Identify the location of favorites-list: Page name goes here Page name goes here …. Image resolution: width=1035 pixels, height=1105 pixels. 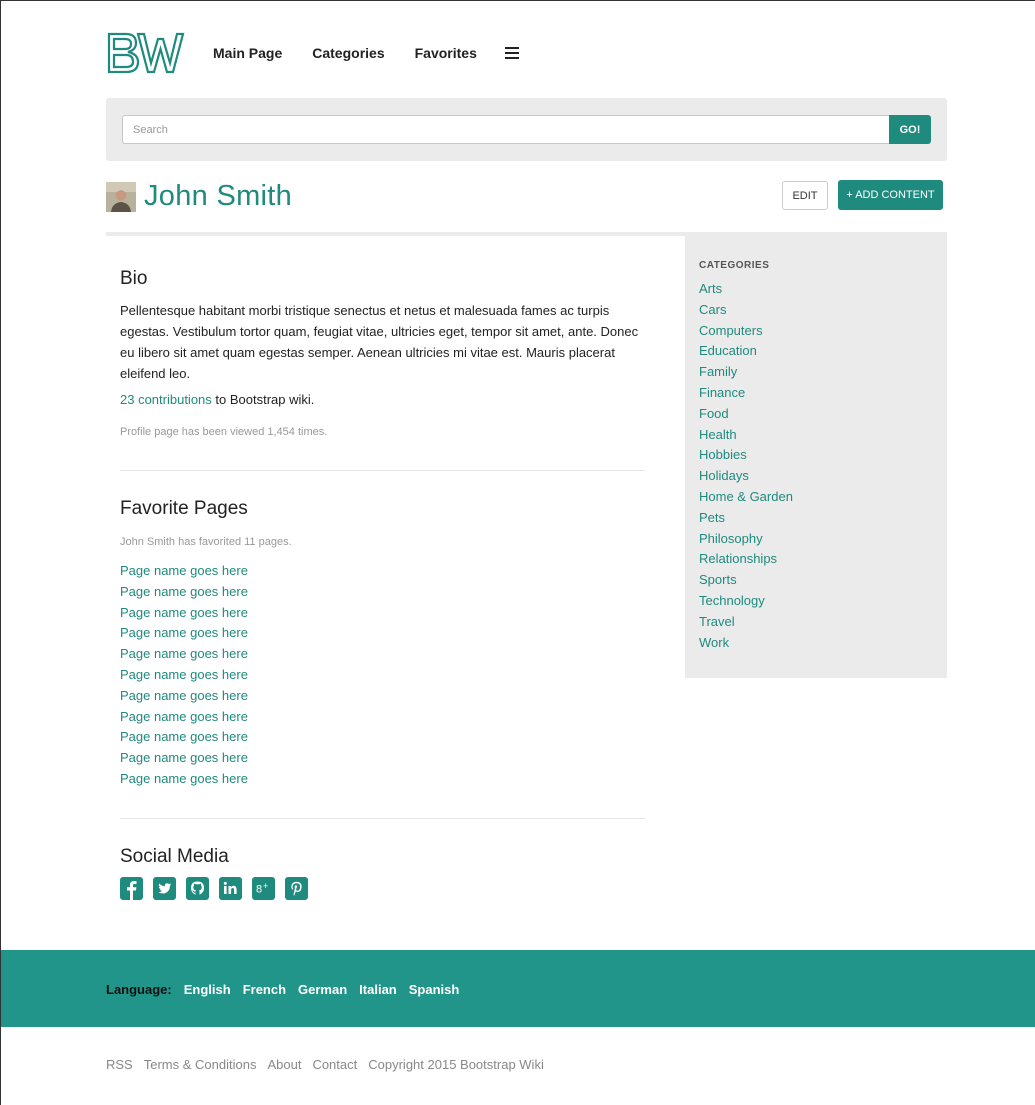
(184, 675).